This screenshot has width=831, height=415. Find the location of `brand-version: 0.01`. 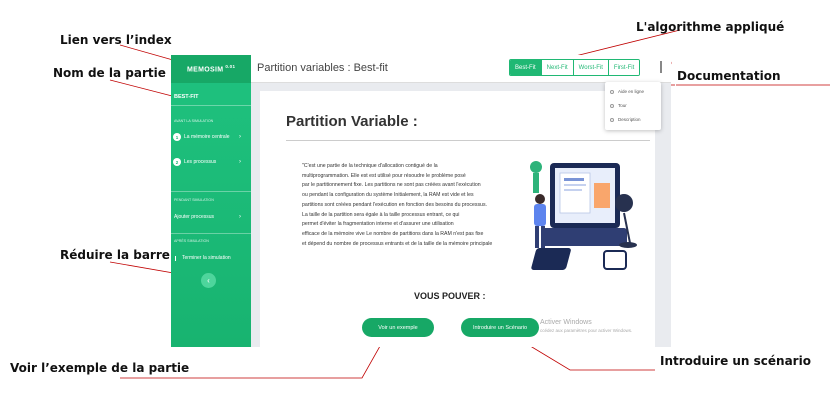

brand-version: 0.01 is located at coordinates (230, 66).